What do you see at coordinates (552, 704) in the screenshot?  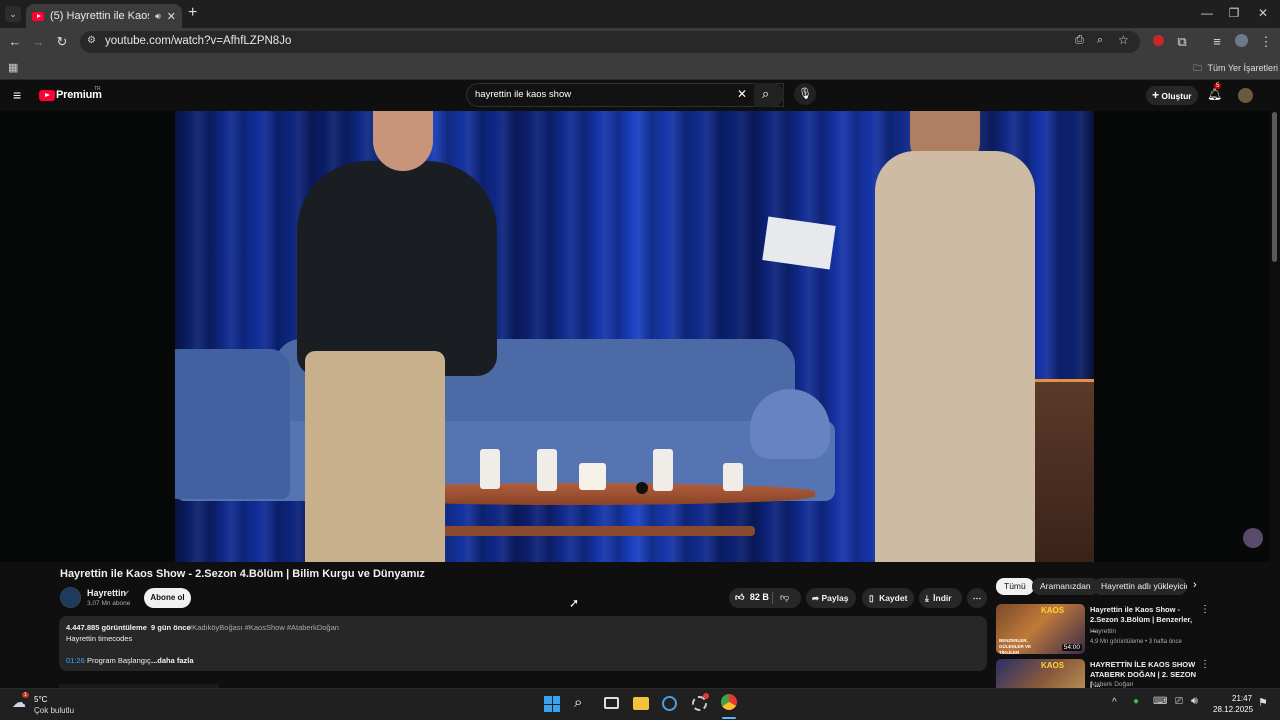 I see `start-button` at bounding box center [552, 704].